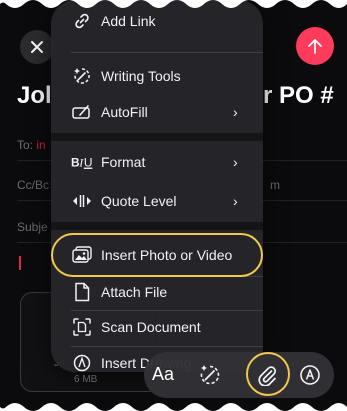 This screenshot has height=411, width=347. What do you see at coordinates (151, 327) in the screenshot?
I see `menu-item-label: Scan Document` at bounding box center [151, 327].